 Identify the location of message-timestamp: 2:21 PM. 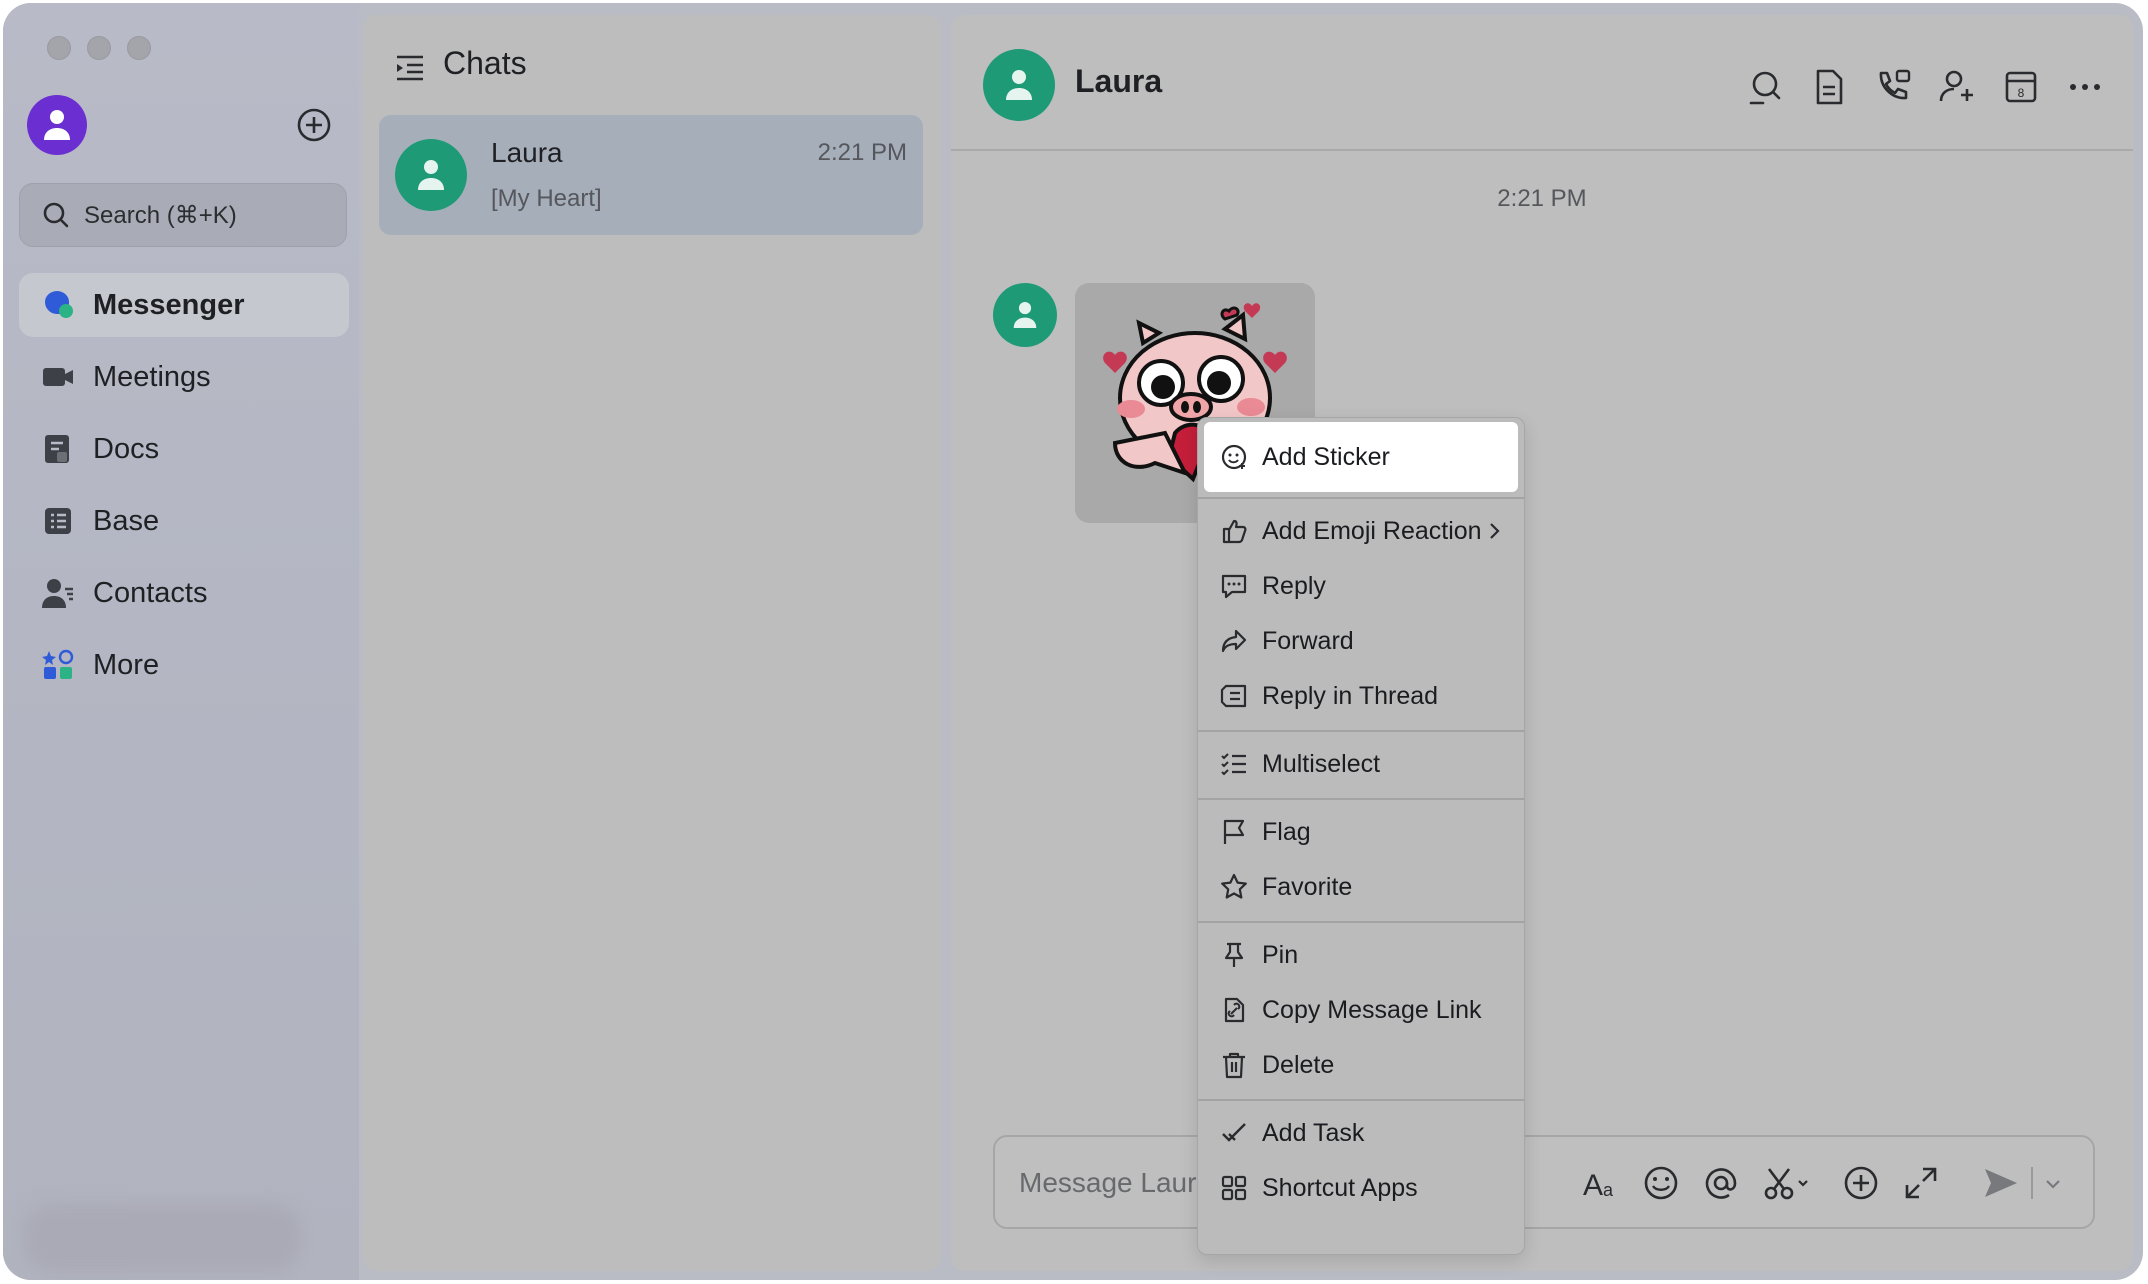
(1542, 198).